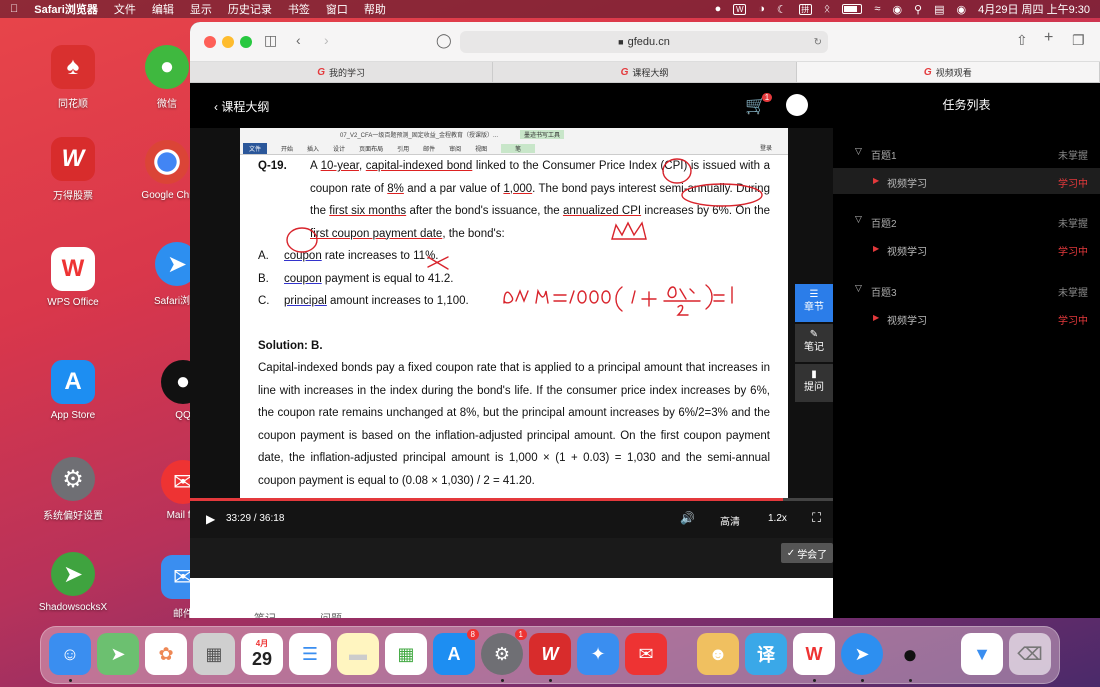 This screenshot has height=687, width=1100. Describe the element at coordinates (290, 345) in the screenshot. I see `solution-label: Solution: B.` at that location.